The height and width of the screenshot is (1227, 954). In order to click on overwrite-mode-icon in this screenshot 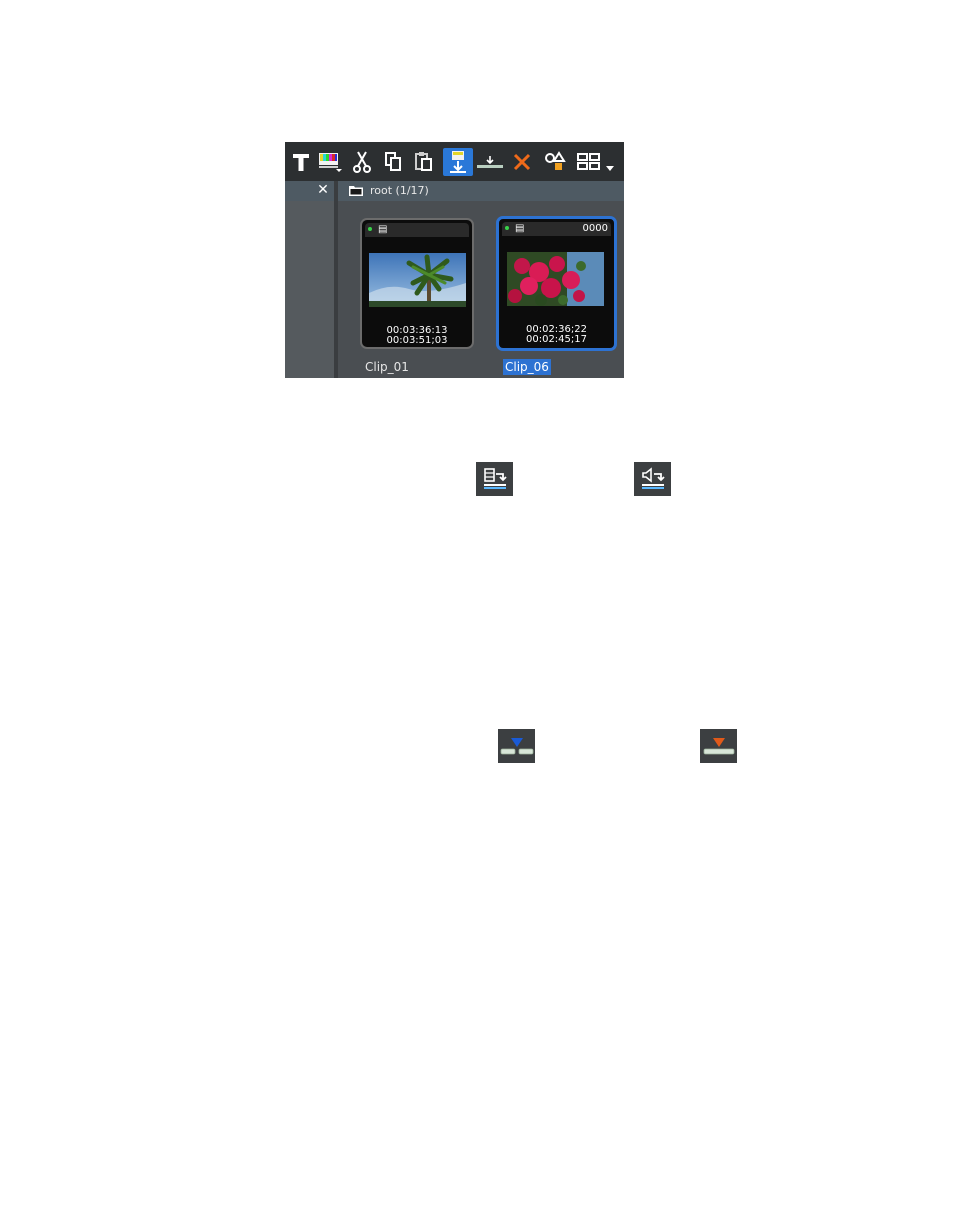, I will do `click(718, 746)`.